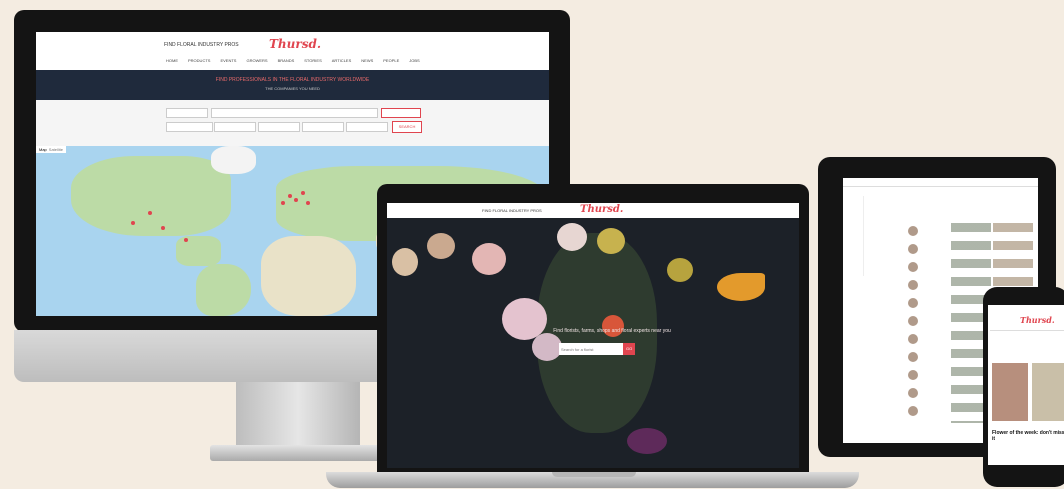 Image resolution: width=1064 pixels, height=489 pixels. What do you see at coordinates (367, 60) in the screenshot?
I see `nav-item: NEWS` at bounding box center [367, 60].